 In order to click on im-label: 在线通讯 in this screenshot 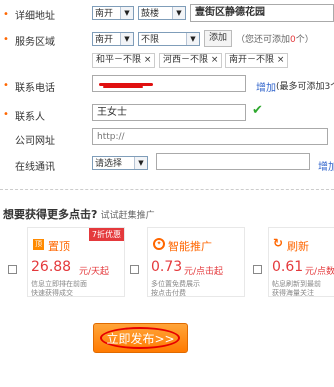, I will do `click(35, 167)`.